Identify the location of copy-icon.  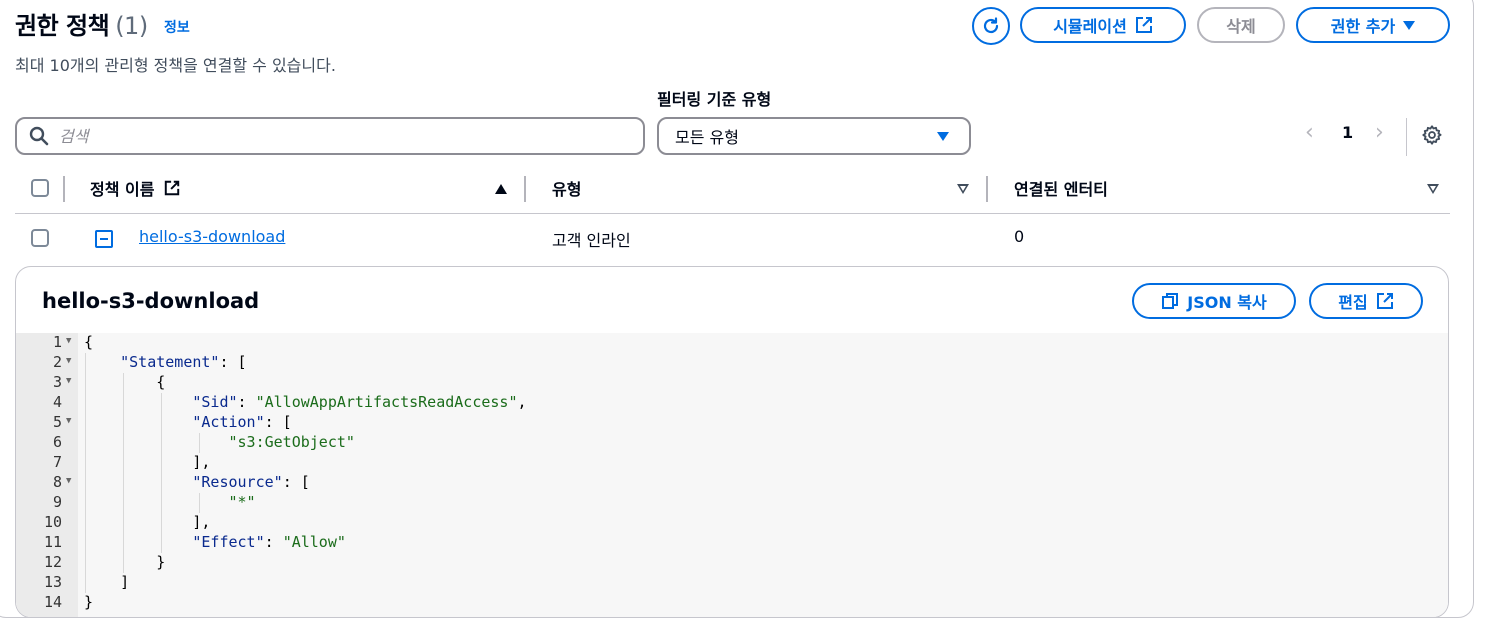
(1170, 301).